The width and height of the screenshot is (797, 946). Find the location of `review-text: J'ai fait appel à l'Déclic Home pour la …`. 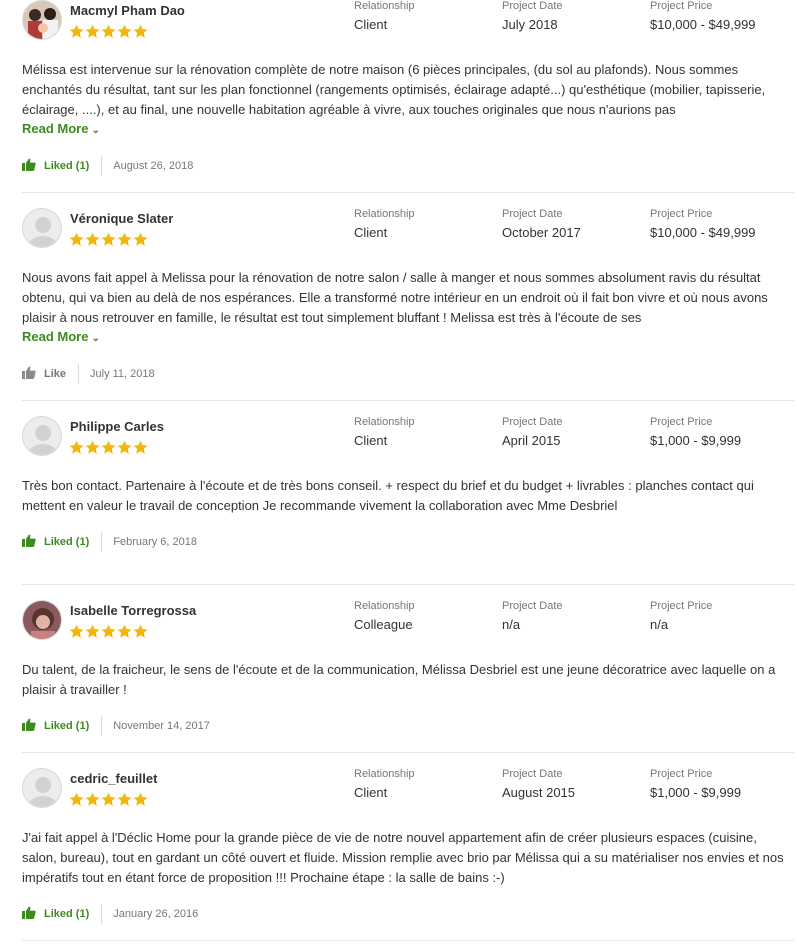

review-text: J'ai fait appel à l'Déclic Home pour la … is located at coordinates (403, 857).